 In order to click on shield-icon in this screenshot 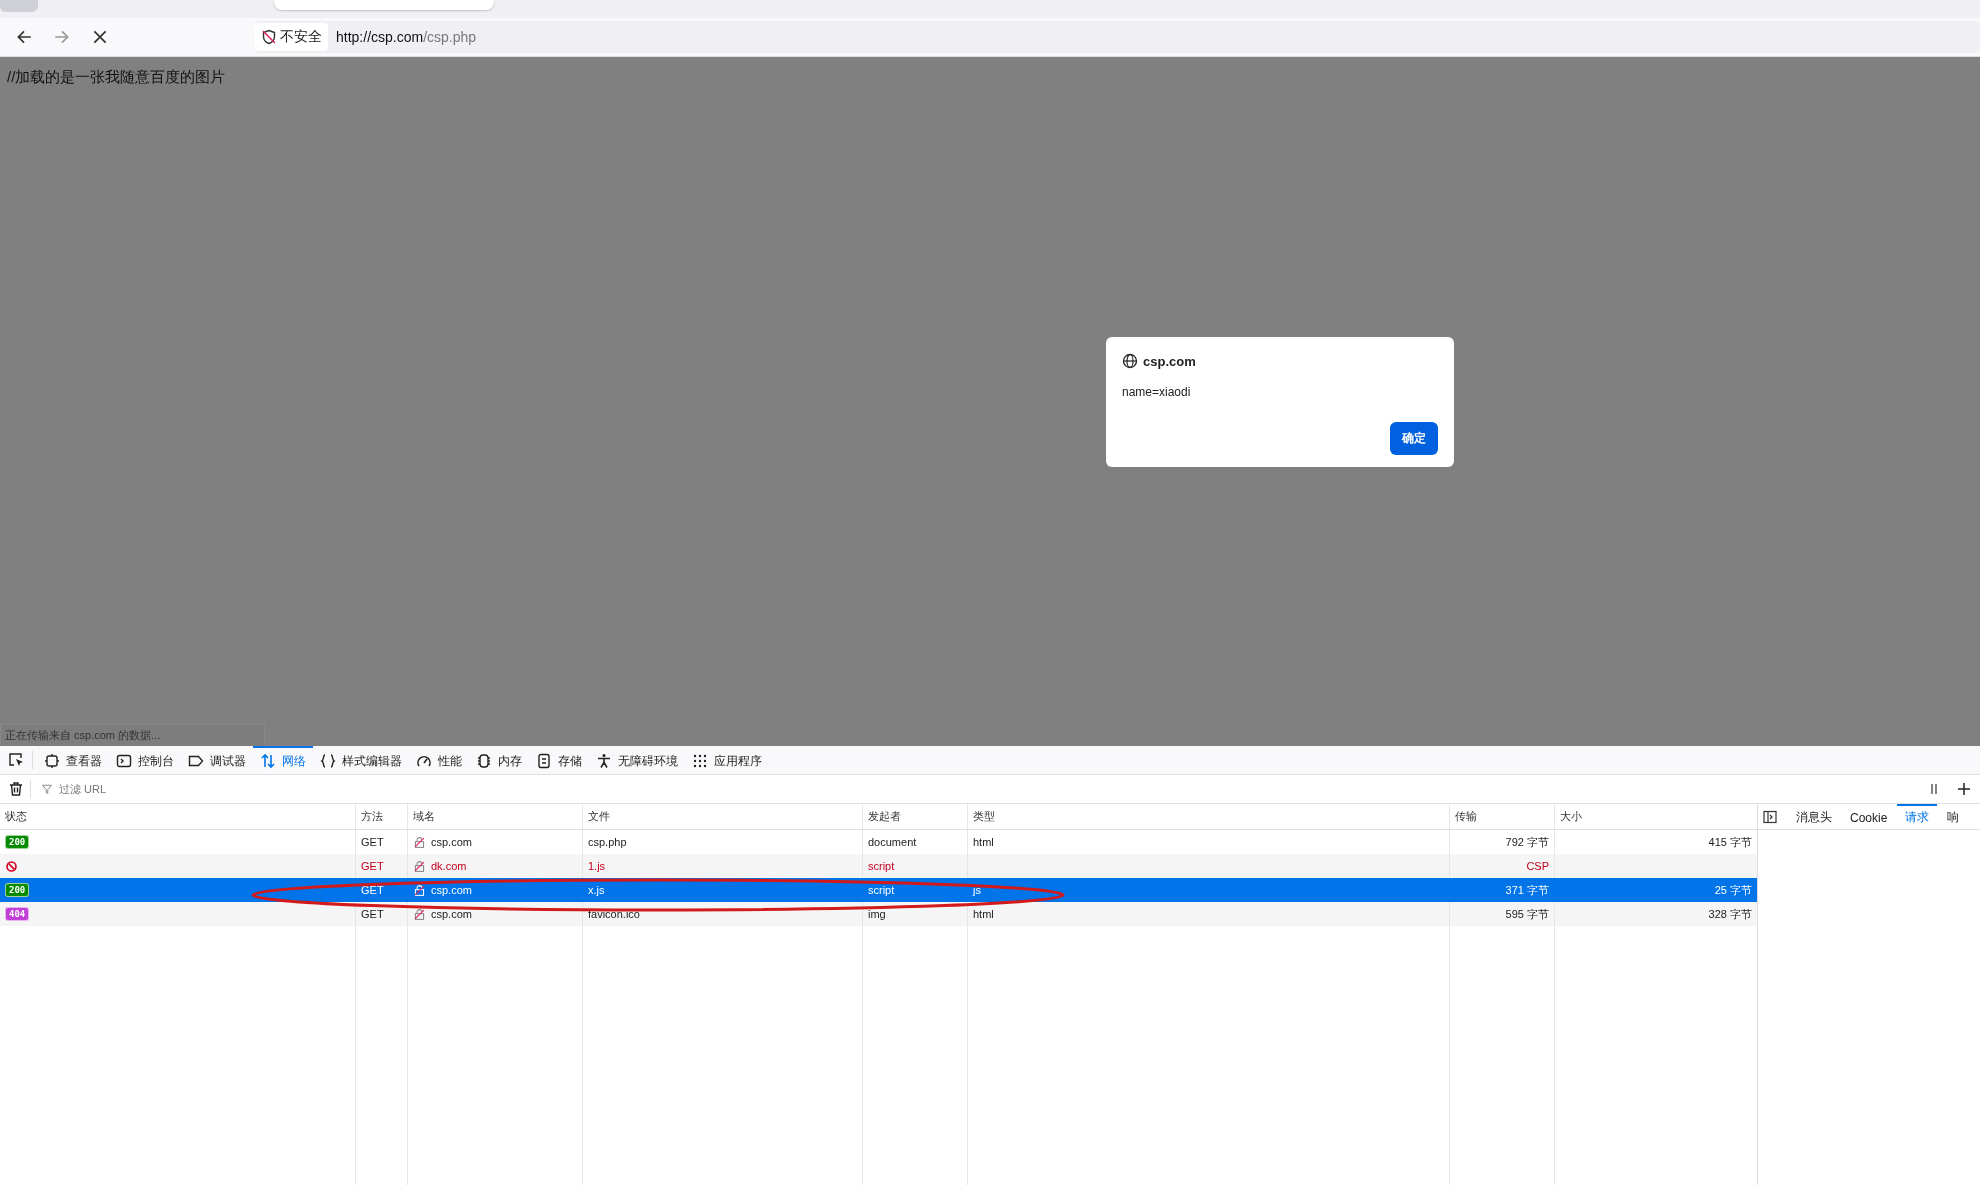, I will do `click(269, 37)`.